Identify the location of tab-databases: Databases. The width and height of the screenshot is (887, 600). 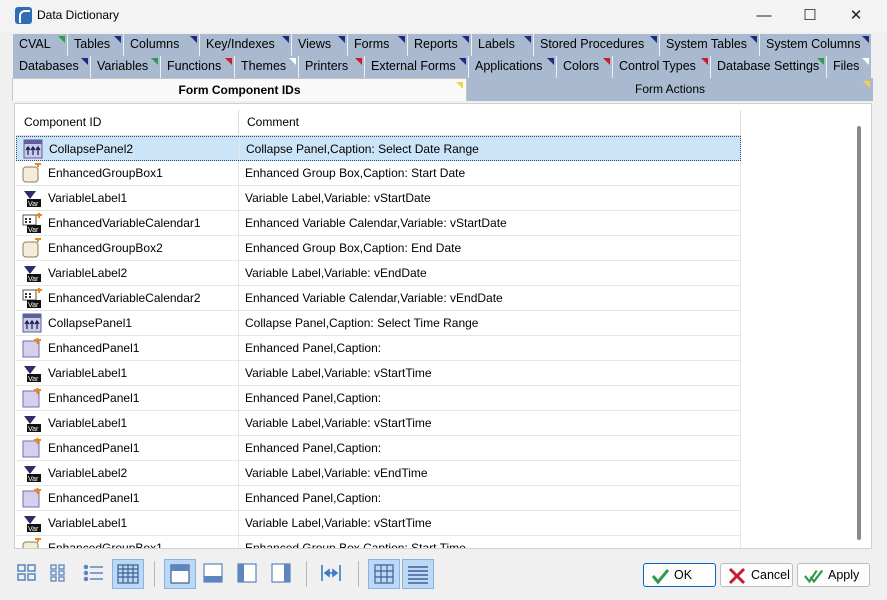
(52, 67).